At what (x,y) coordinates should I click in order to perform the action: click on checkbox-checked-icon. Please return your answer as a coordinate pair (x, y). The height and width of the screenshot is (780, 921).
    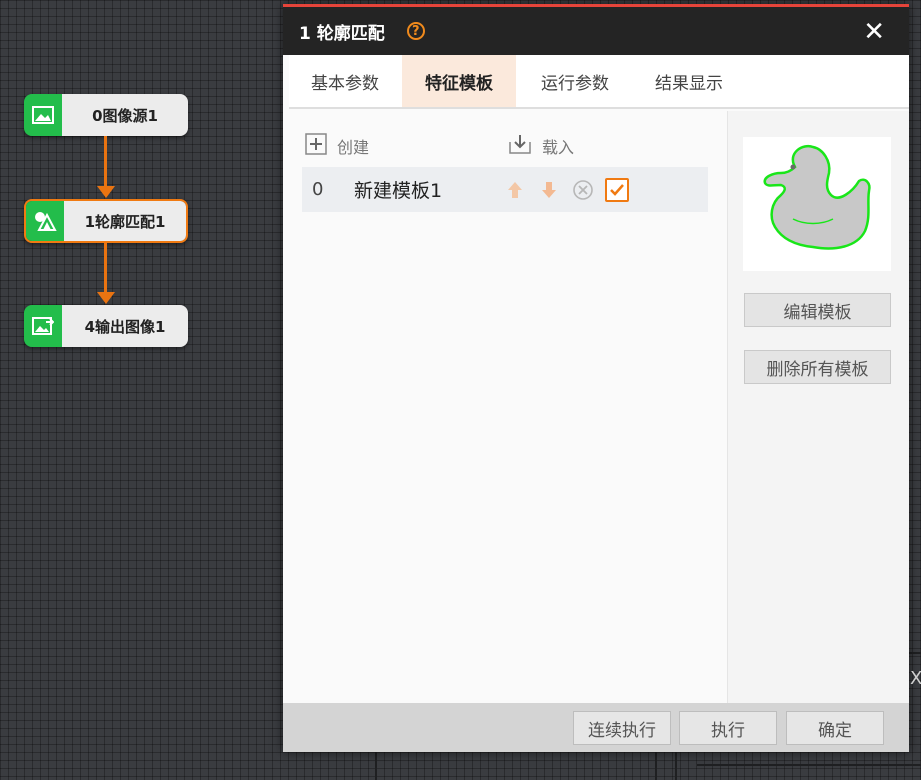
    Looking at the image, I should click on (617, 189).